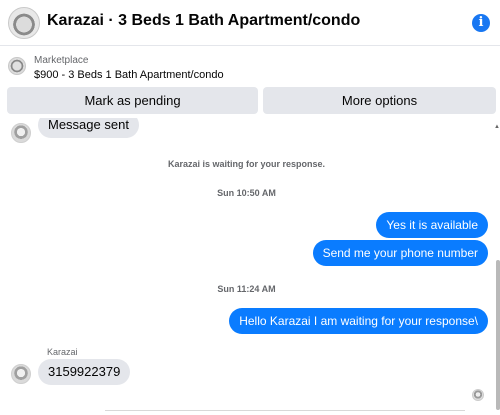 This screenshot has height=415, width=500. Describe the element at coordinates (498, 335) in the screenshot. I see `scrollbar-thumb` at that location.